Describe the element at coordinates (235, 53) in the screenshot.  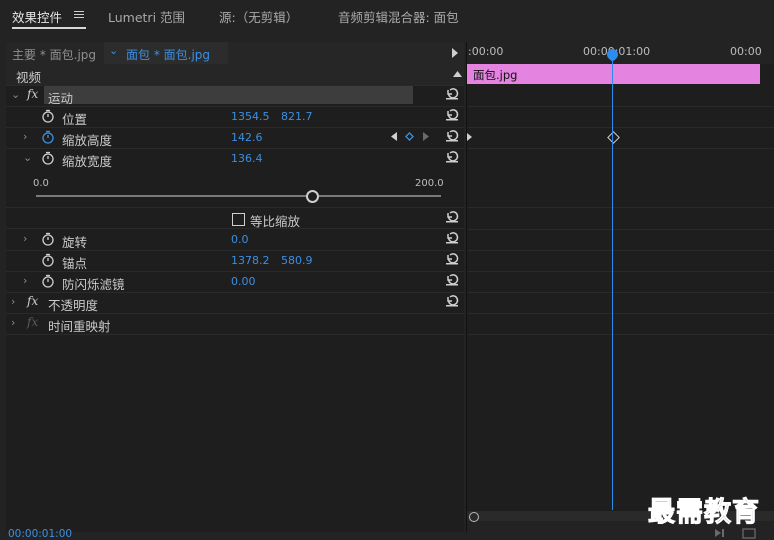
I see `source-bar: 主要 * 面包.jpg ⌄ 面包 * 面包.jpg` at that location.